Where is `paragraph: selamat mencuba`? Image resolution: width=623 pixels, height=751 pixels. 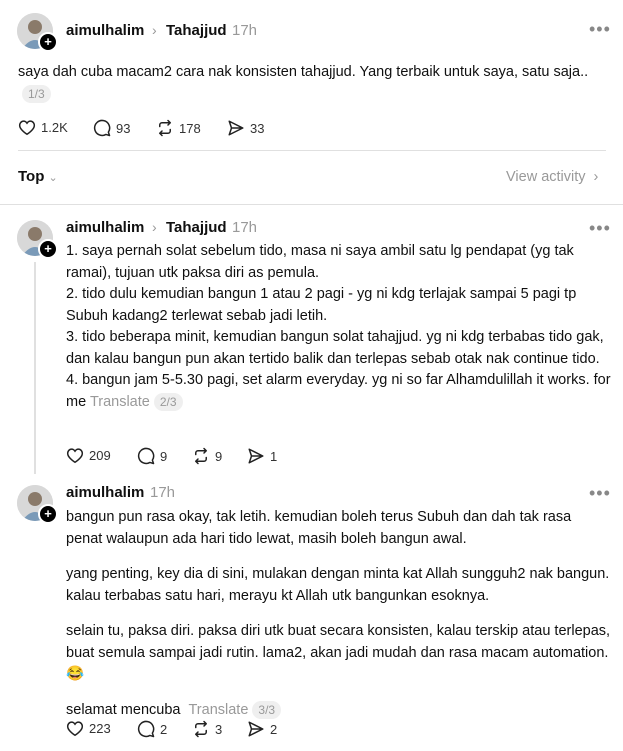 paragraph: selamat mencuba is located at coordinates (123, 709).